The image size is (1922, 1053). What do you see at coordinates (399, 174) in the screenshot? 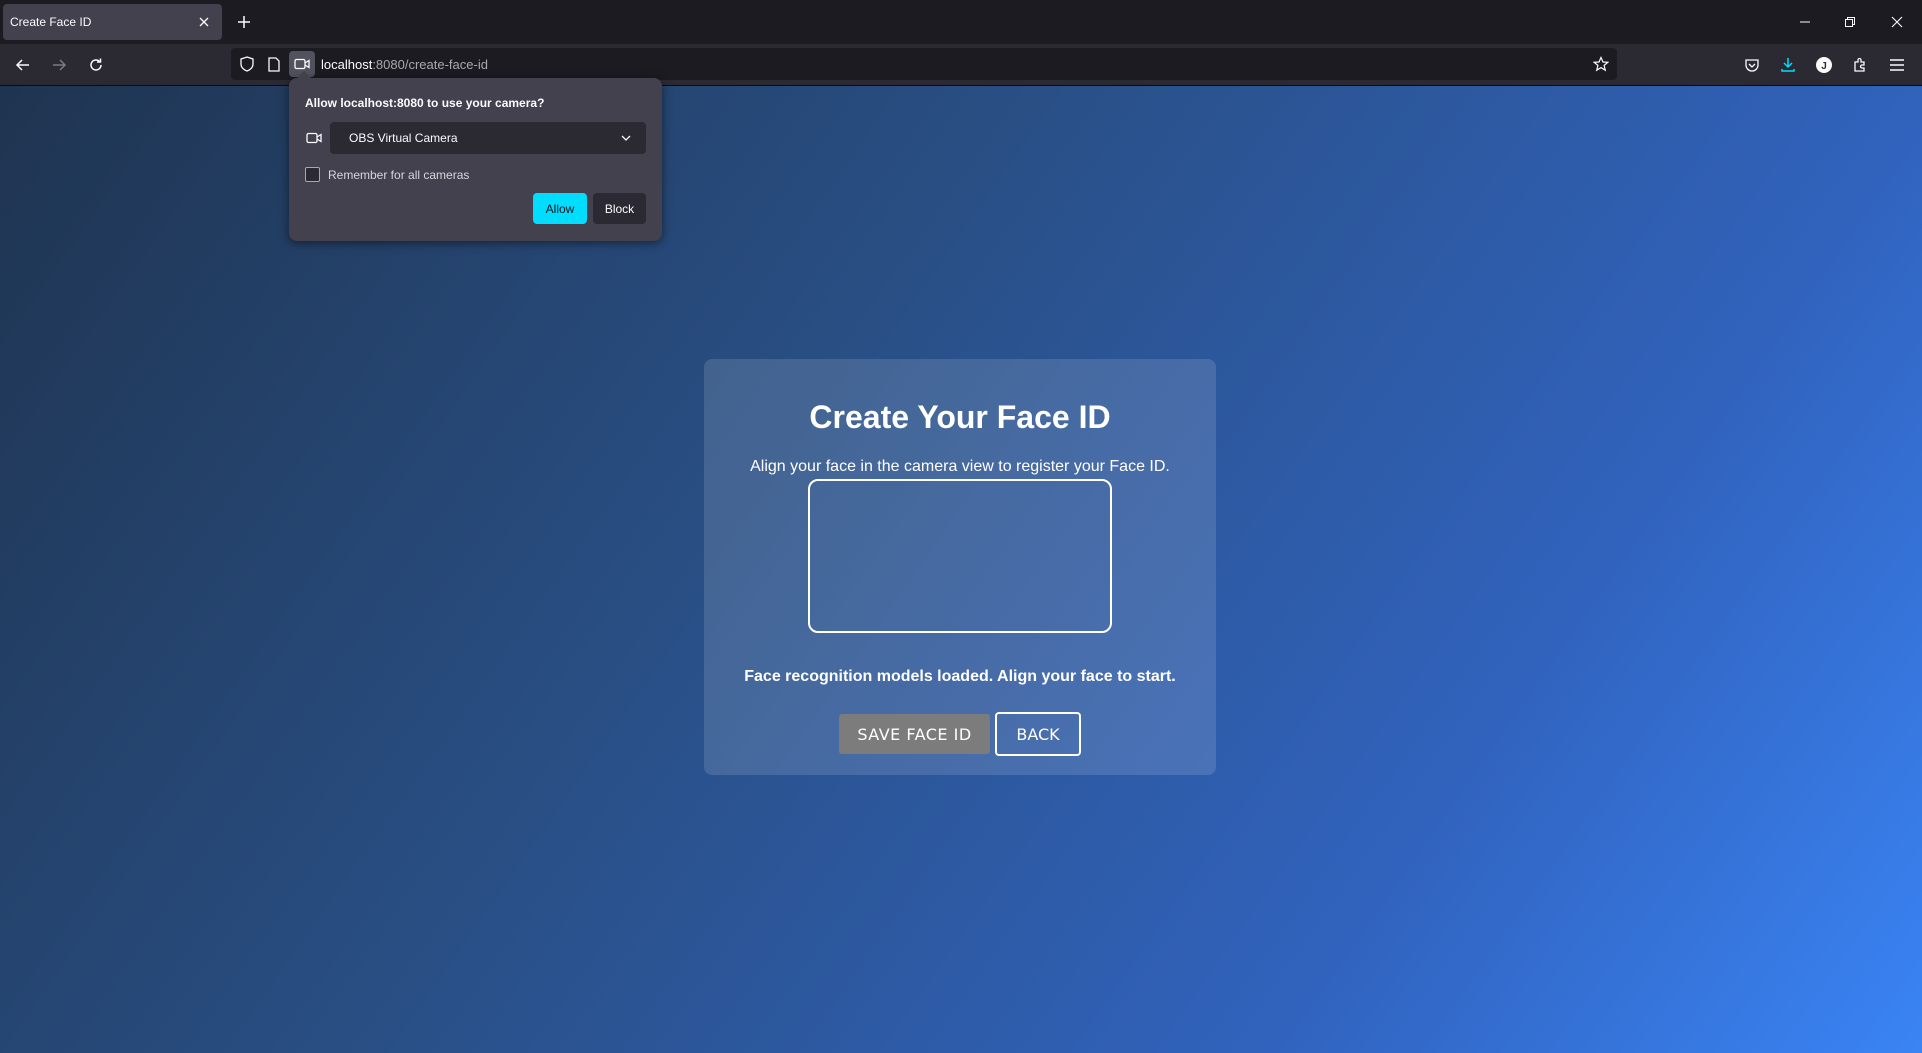
I see `remember-label: Remember for all cameras` at bounding box center [399, 174].